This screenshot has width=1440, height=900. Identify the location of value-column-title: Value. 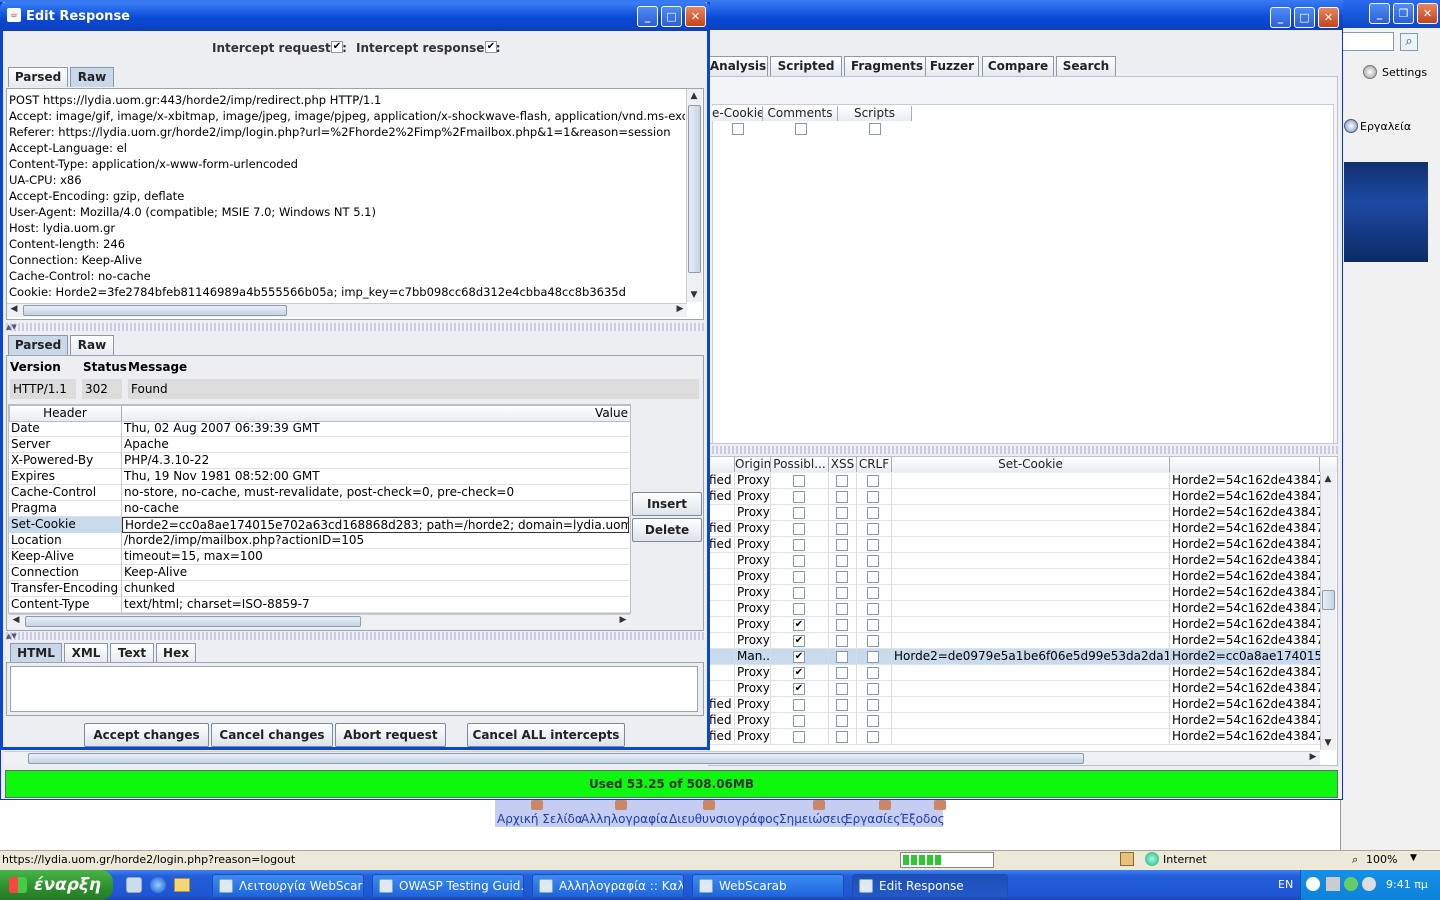
(375, 413).